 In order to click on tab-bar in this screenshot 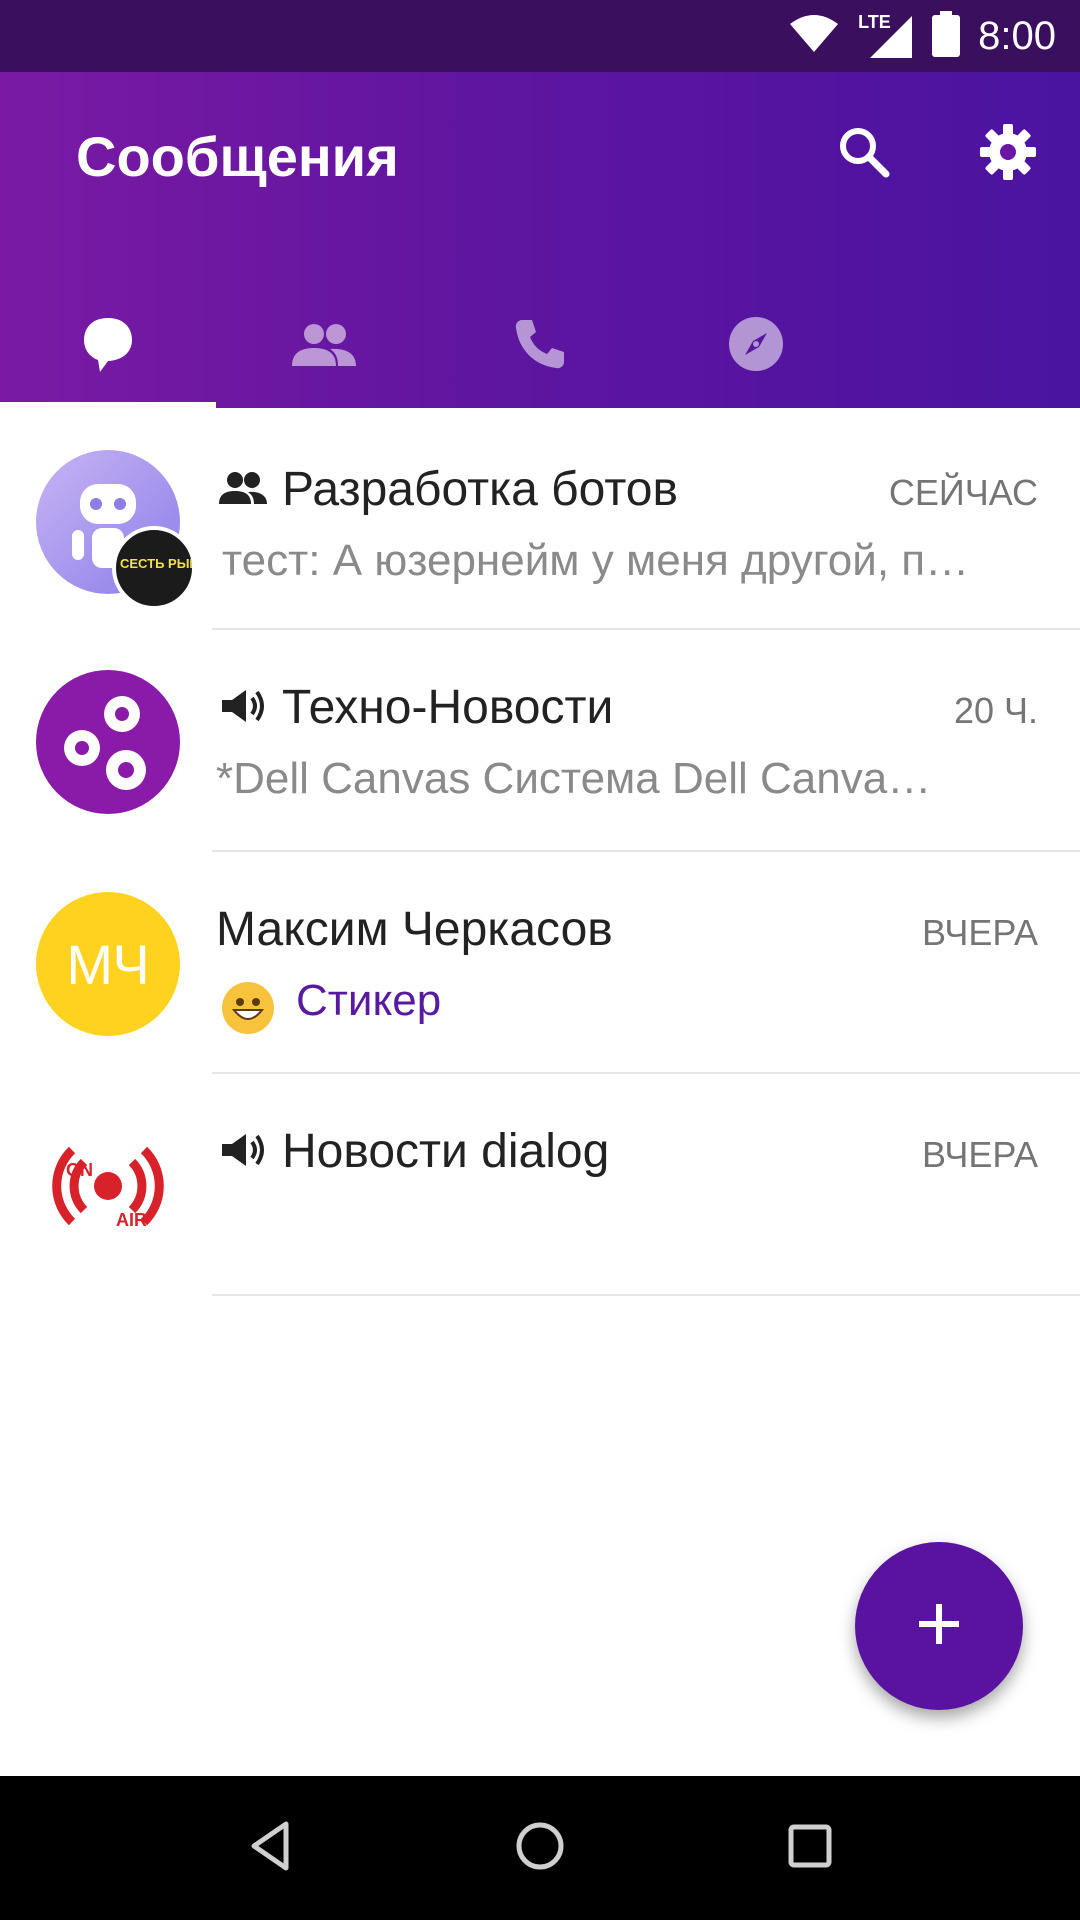, I will do `click(540, 346)`.